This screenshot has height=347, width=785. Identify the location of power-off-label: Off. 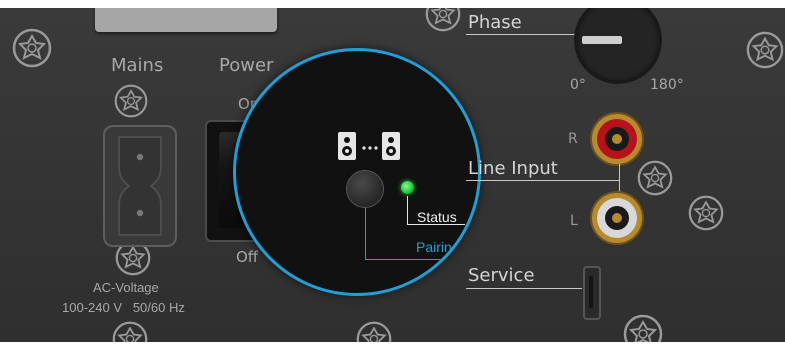
(247, 257).